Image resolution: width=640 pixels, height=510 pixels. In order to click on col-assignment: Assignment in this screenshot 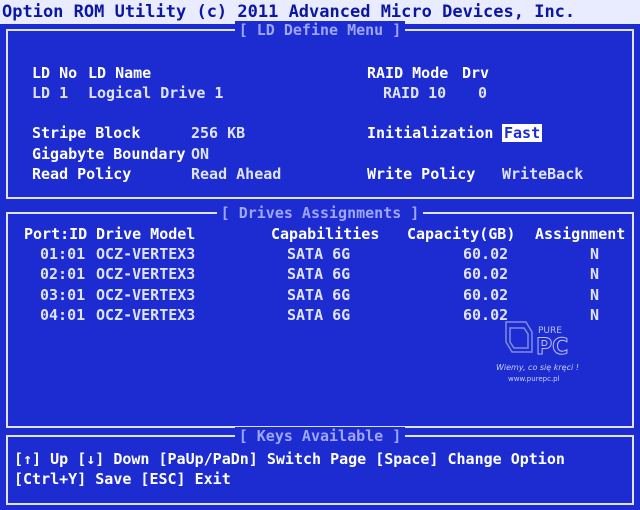, I will do `click(580, 234)`.